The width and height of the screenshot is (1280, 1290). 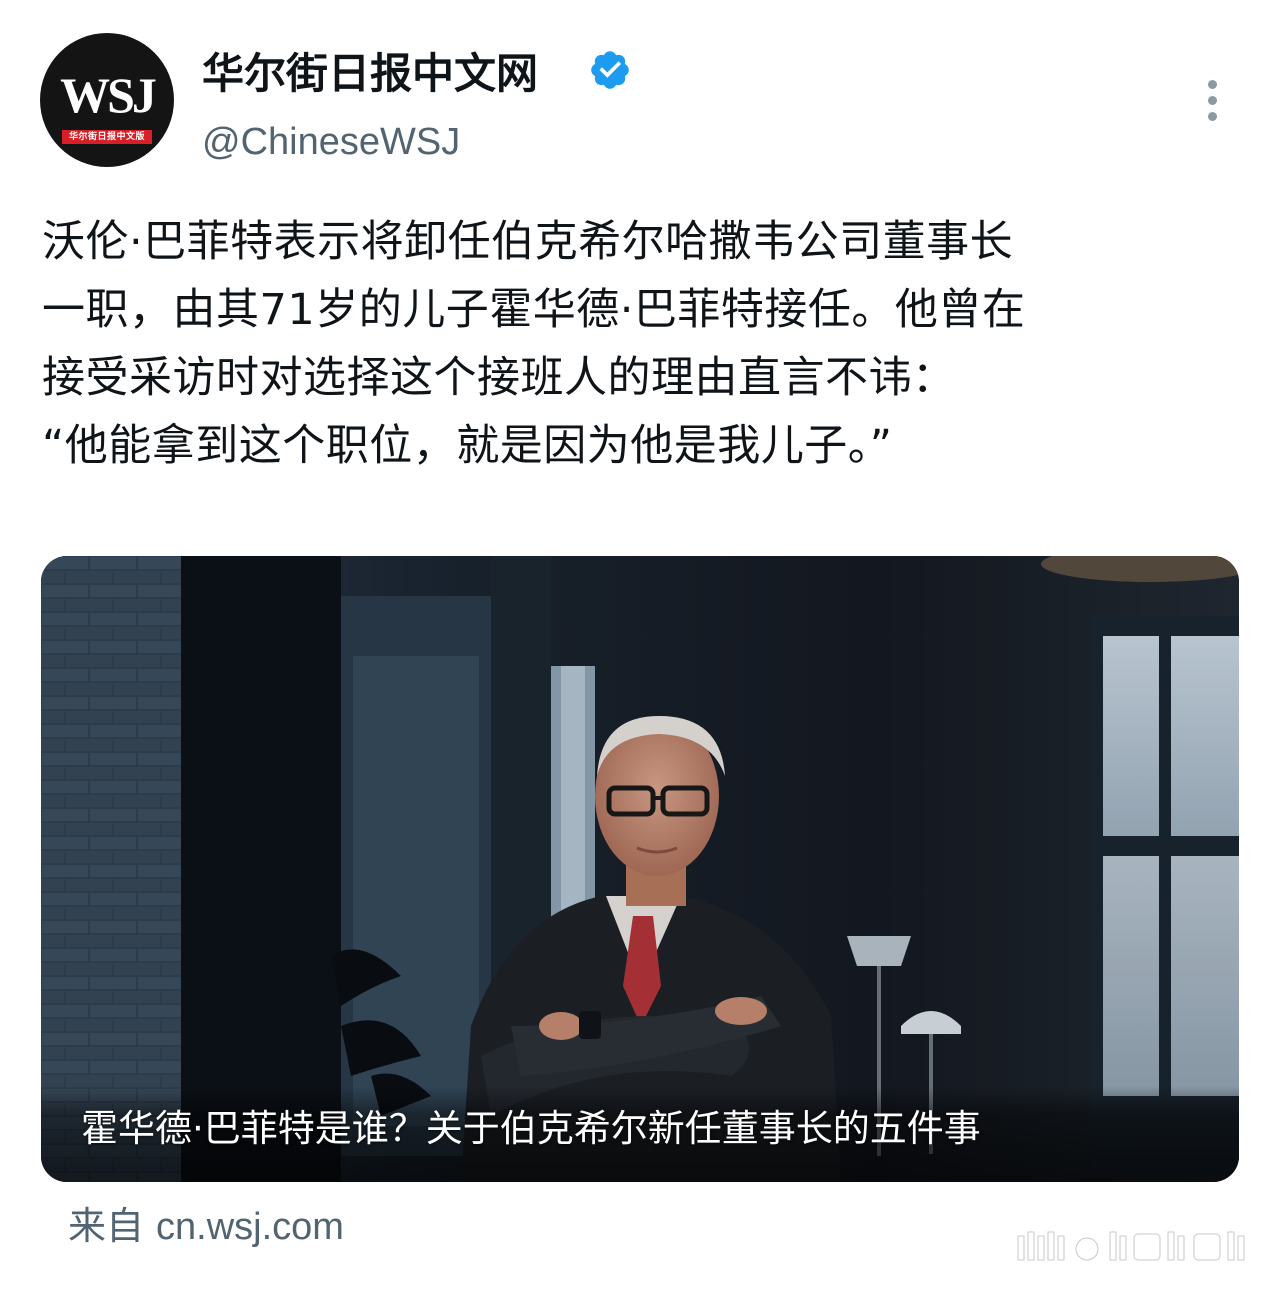 What do you see at coordinates (250, 1227) in the screenshot?
I see `source-domain: cn.wsj.com` at bounding box center [250, 1227].